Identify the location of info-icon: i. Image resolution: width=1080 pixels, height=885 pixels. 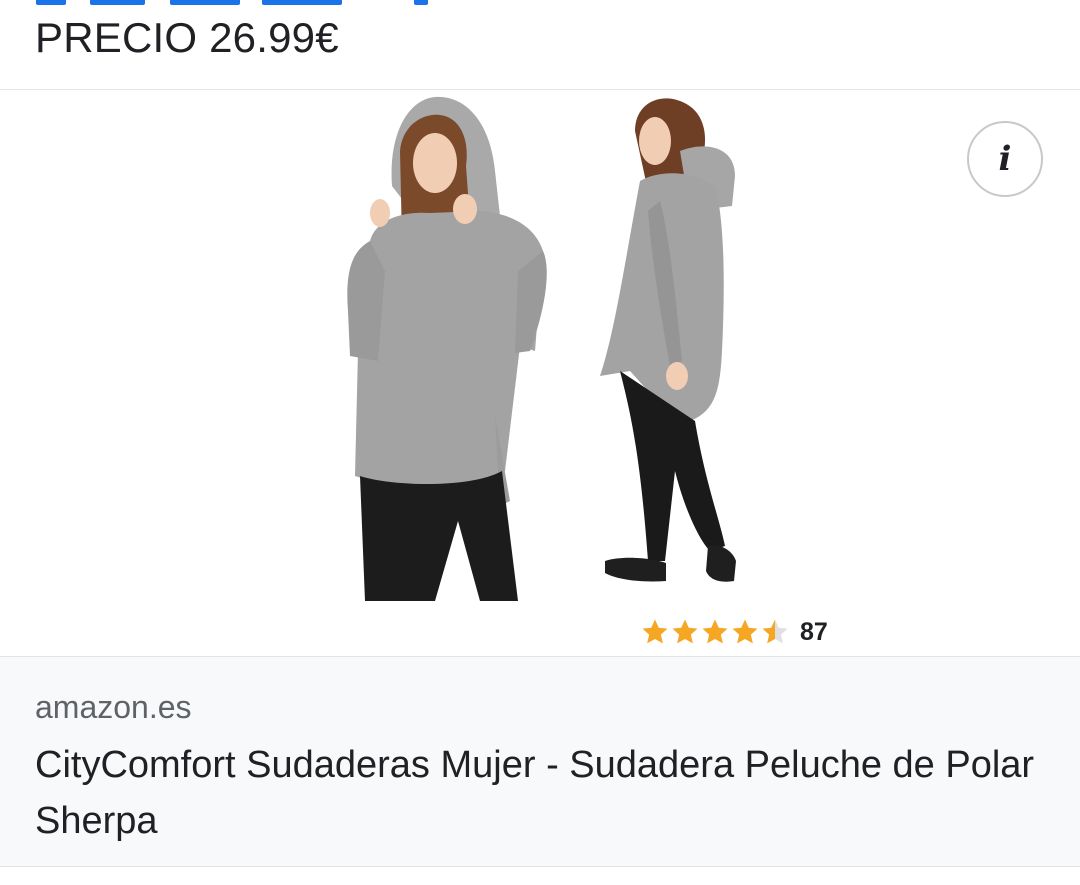
(1005, 159).